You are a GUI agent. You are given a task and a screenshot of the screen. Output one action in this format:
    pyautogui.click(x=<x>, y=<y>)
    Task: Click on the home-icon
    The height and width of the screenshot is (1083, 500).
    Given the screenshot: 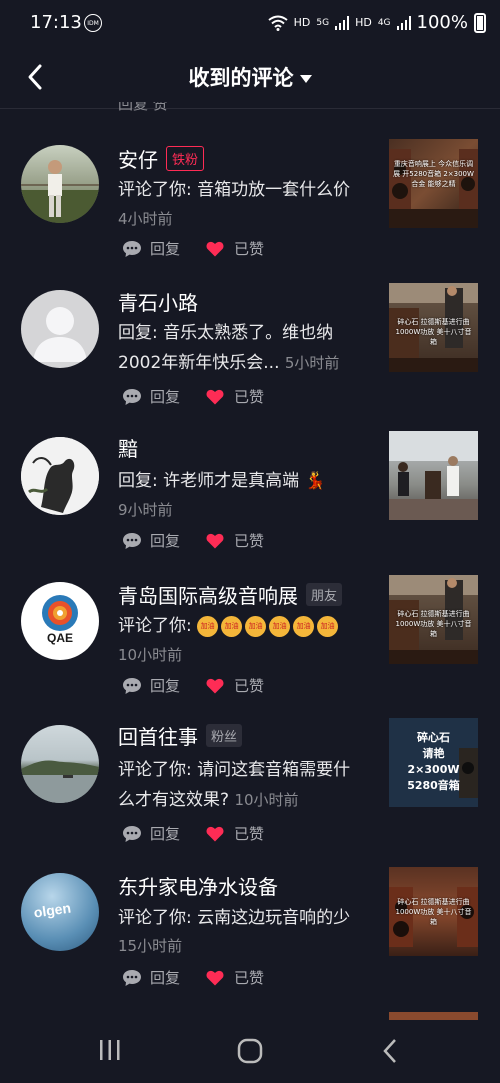 What is the action you would take?
    pyautogui.click(x=250, y=1051)
    